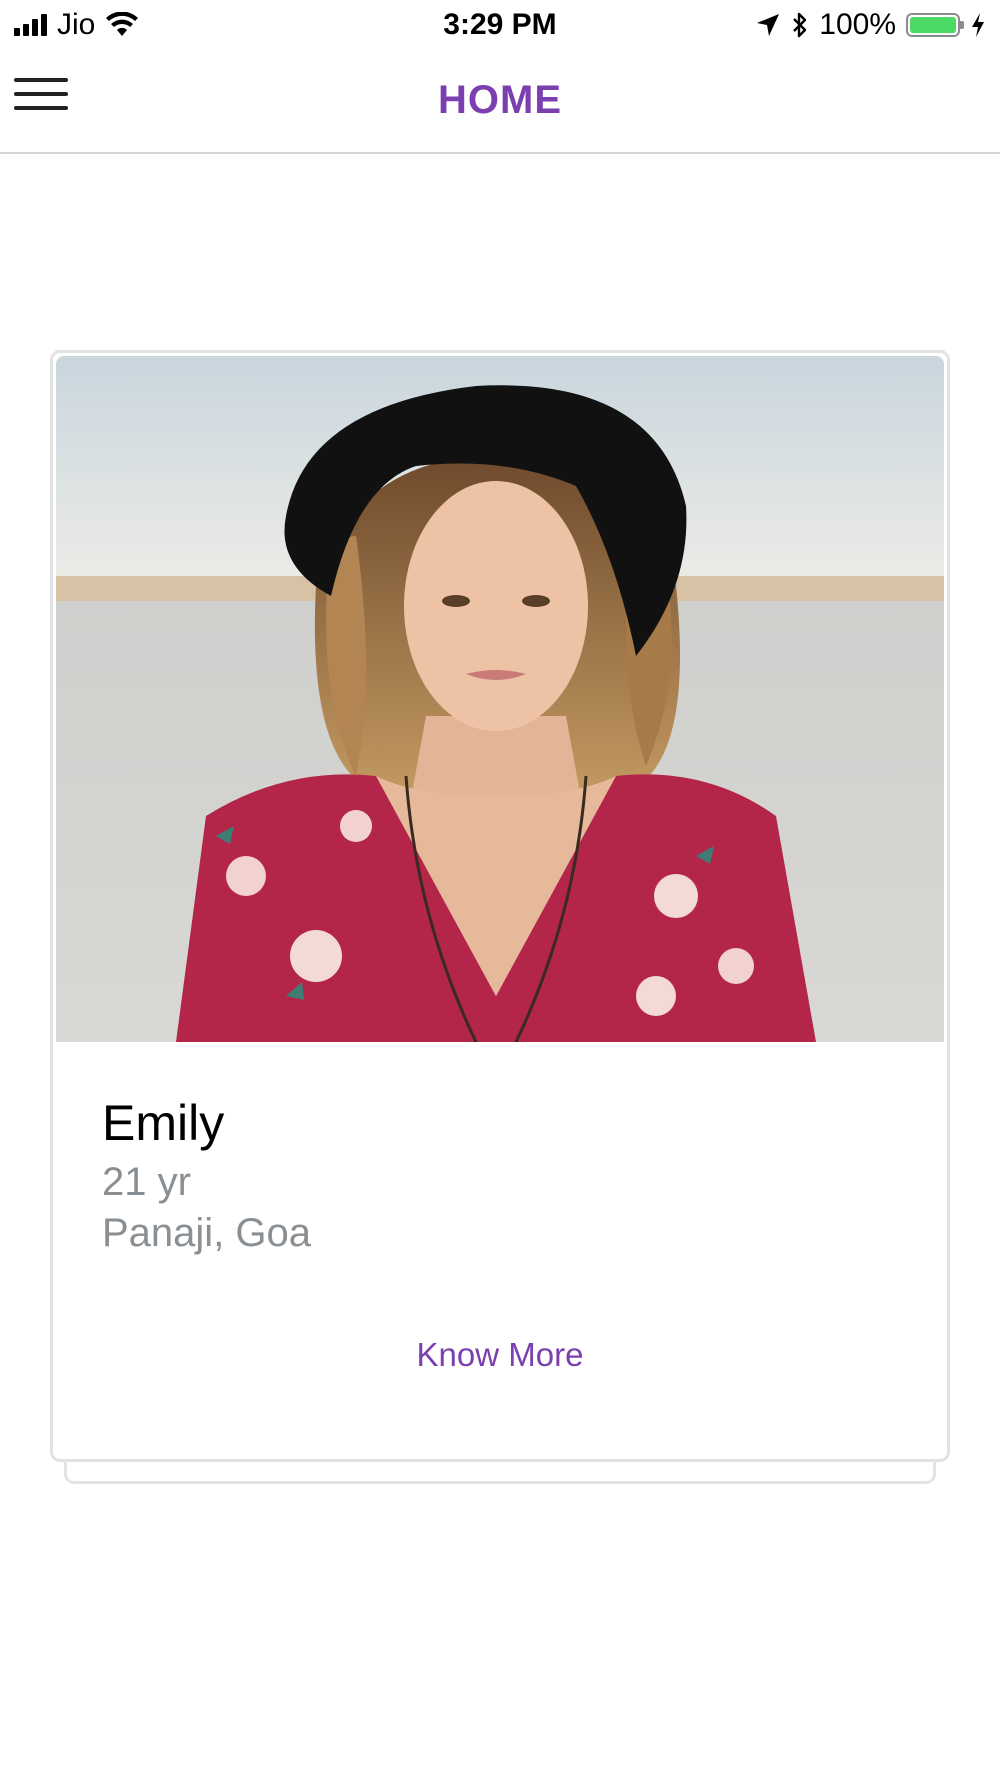 The image size is (1000, 1778). Describe the element at coordinates (146, 1182) in the screenshot. I see `profile-age: 21 yr` at that location.